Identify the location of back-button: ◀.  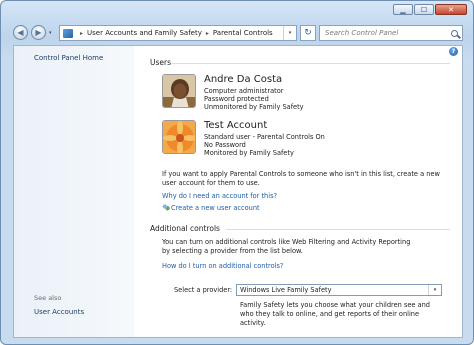
(20, 32).